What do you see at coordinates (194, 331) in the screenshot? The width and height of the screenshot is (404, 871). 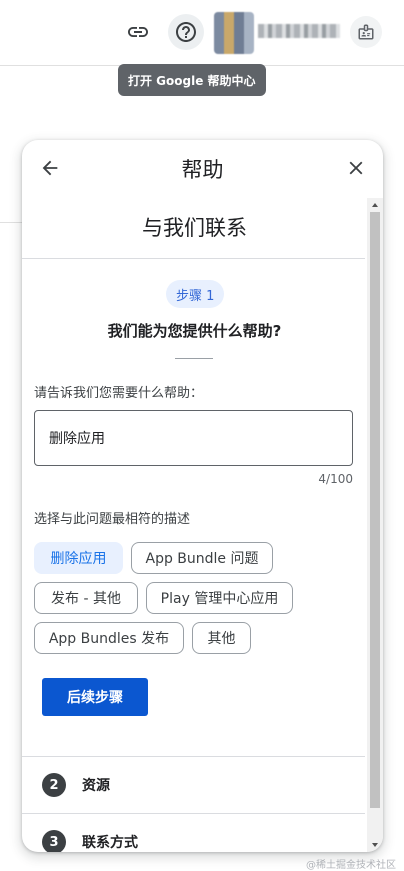 I see `step-question: 我们能为您提供什么帮助?` at bounding box center [194, 331].